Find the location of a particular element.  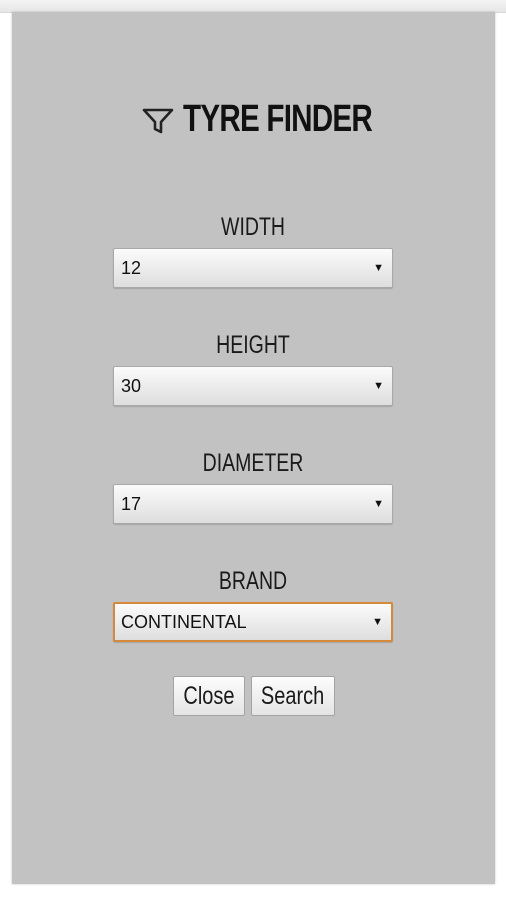

page-title: TYRE FINDER is located at coordinates (278, 119).